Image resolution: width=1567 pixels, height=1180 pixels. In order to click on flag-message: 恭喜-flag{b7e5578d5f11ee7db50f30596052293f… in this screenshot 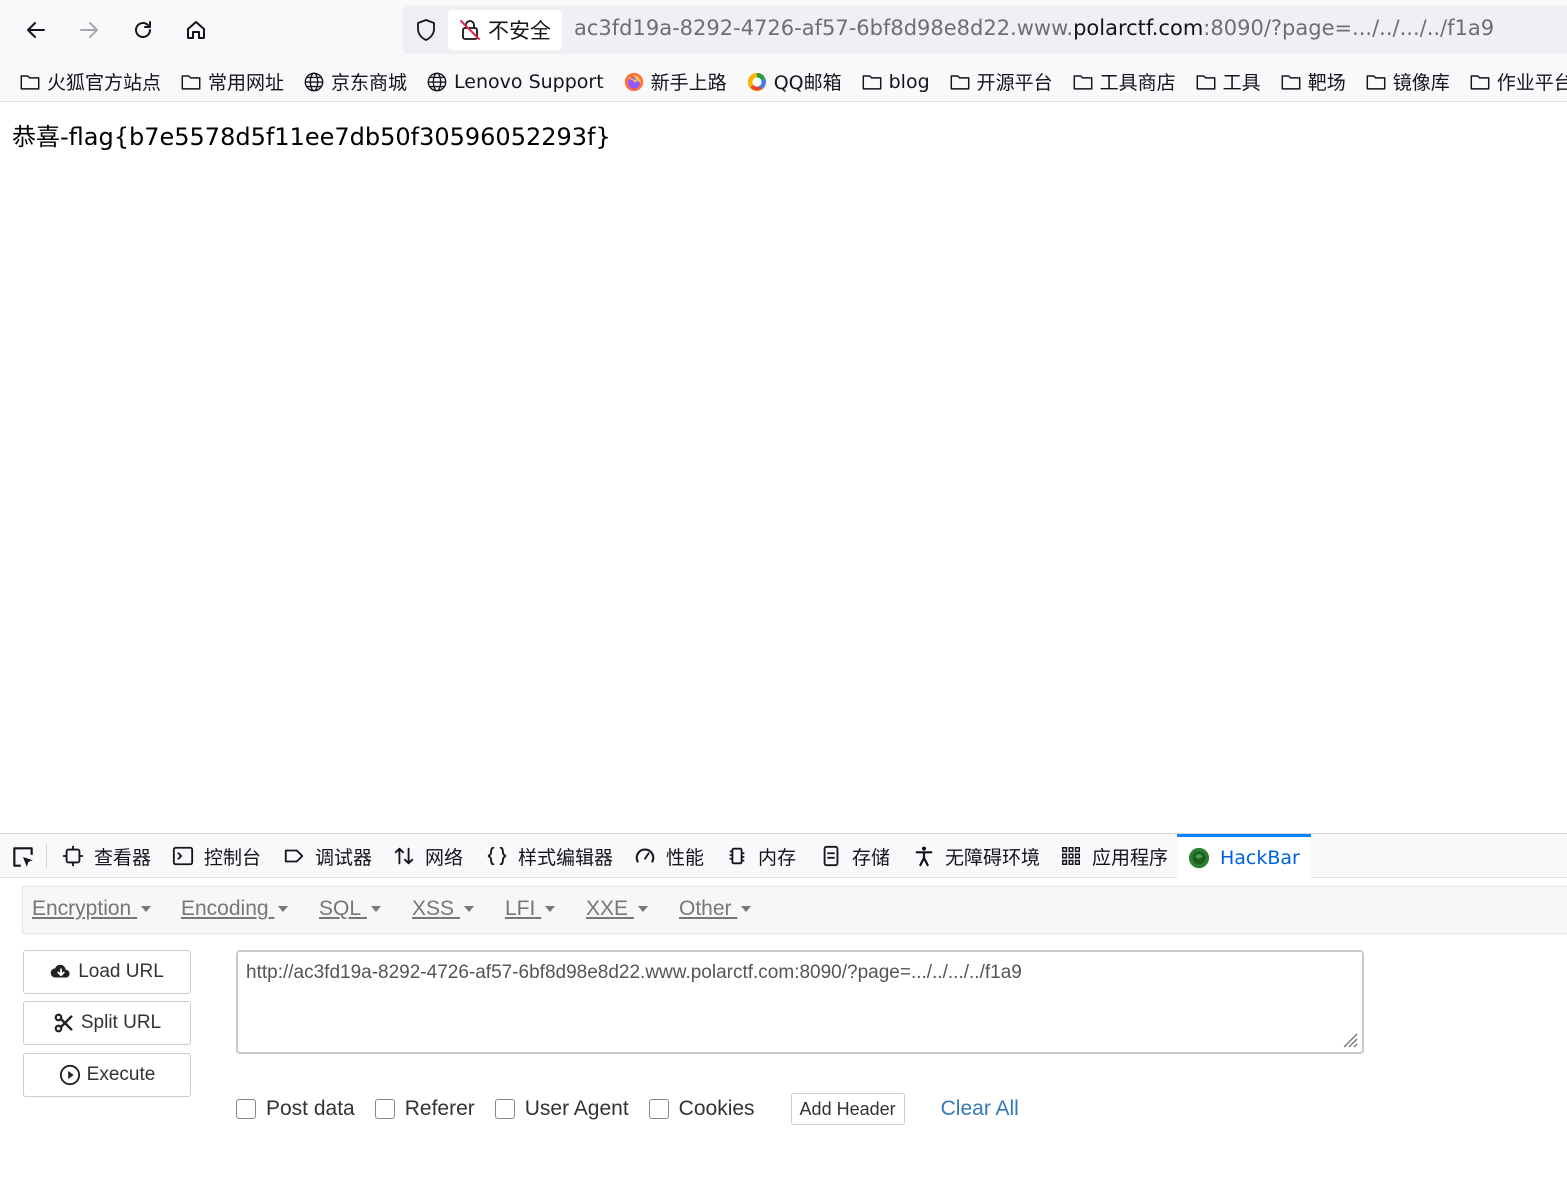, I will do `click(311, 137)`.